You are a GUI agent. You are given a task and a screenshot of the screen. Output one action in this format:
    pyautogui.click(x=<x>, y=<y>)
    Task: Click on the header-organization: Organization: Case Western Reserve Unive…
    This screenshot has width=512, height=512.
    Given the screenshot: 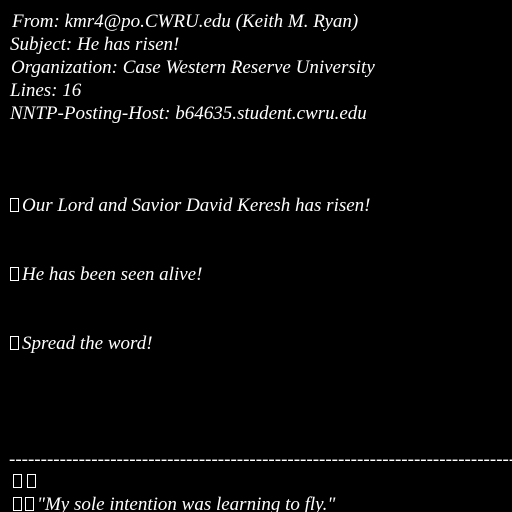 What is the action you would take?
    pyautogui.click(x=193, y=67)
    